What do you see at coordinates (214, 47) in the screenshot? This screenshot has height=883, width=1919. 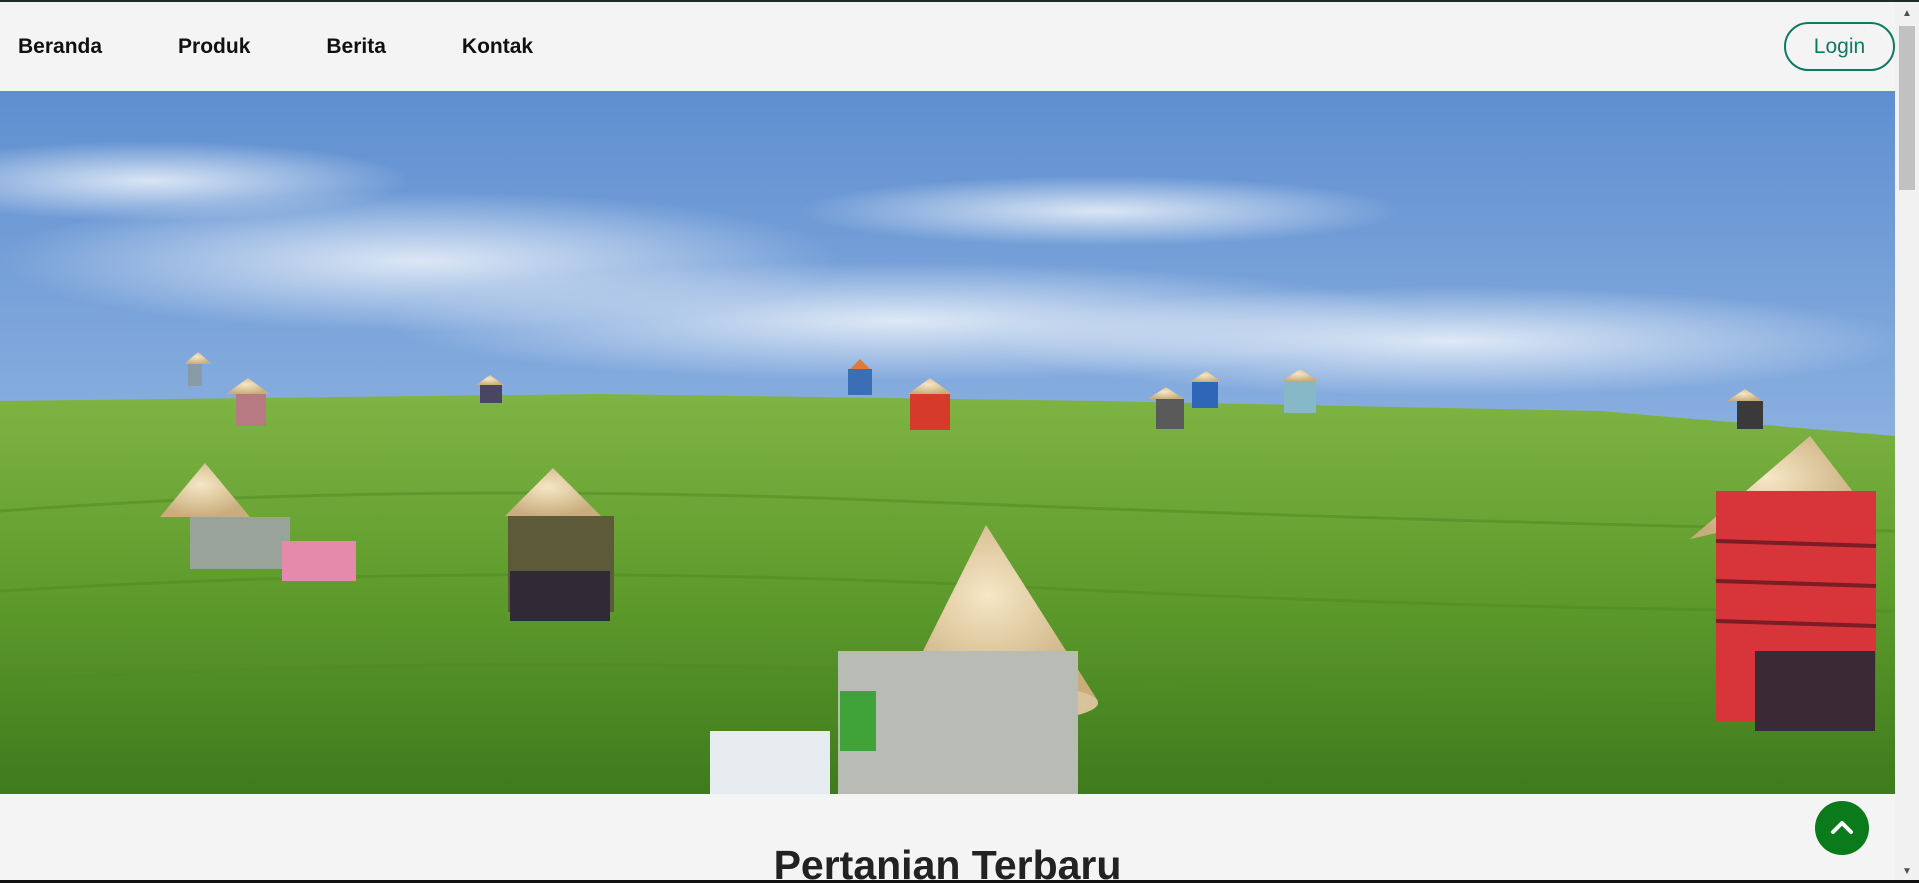 I see `nav-link-produk: Produk` at bounding box center [214, 47].